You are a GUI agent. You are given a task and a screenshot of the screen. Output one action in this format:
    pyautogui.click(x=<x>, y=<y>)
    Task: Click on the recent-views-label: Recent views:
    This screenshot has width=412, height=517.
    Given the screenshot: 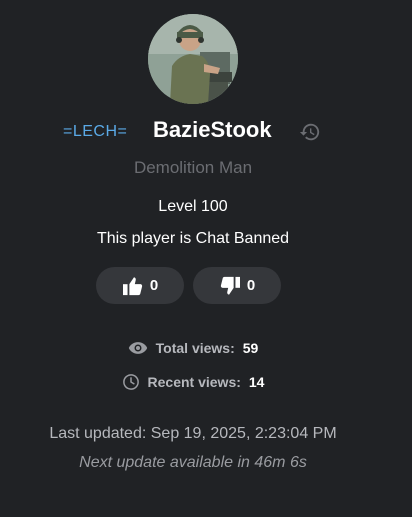 What is the action you would take?
    pyautogui.click(x=194, y=382)
    